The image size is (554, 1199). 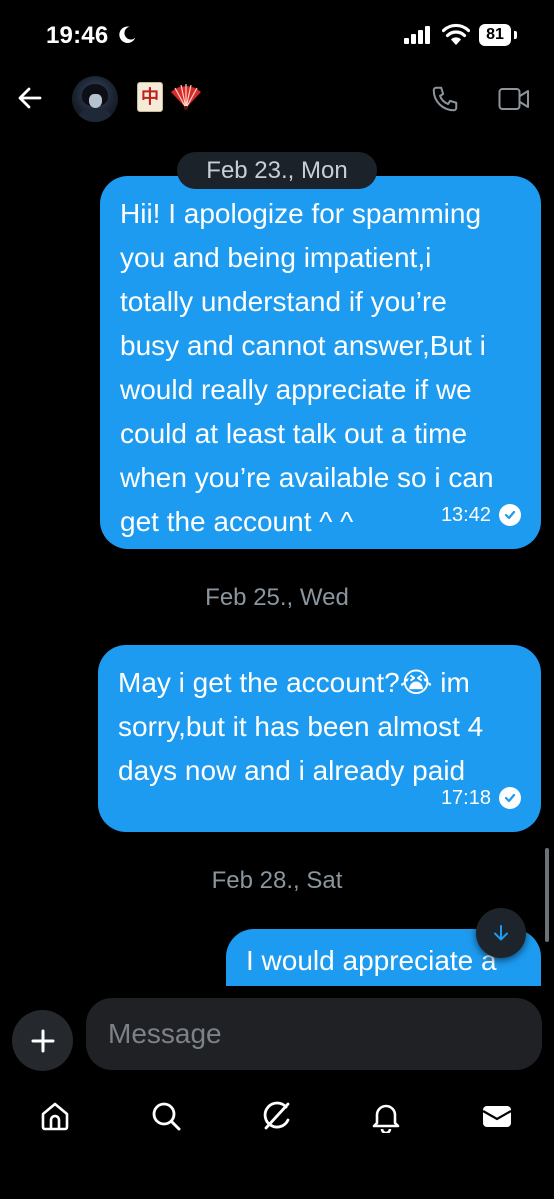 What do you see at coordinates (465, 515) in the screenshot?
I see `message-time: 13:42` at bounding box center [465, 515].